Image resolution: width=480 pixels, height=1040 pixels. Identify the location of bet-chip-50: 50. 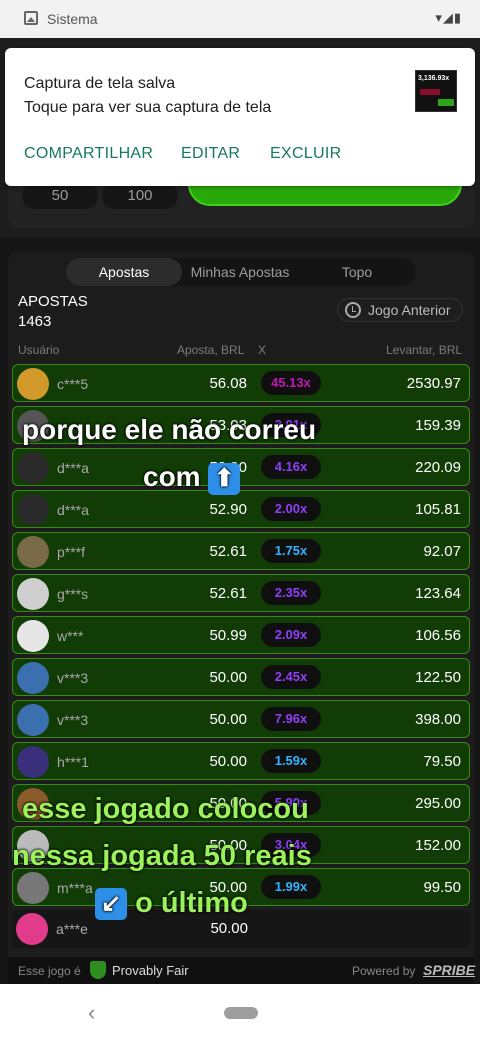
(60, 196).